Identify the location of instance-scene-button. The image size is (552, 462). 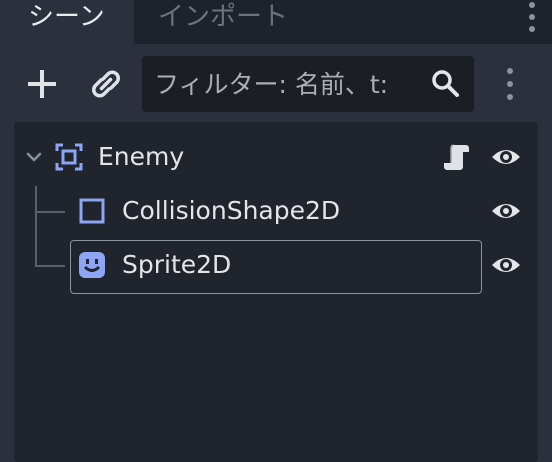
(106, 84).